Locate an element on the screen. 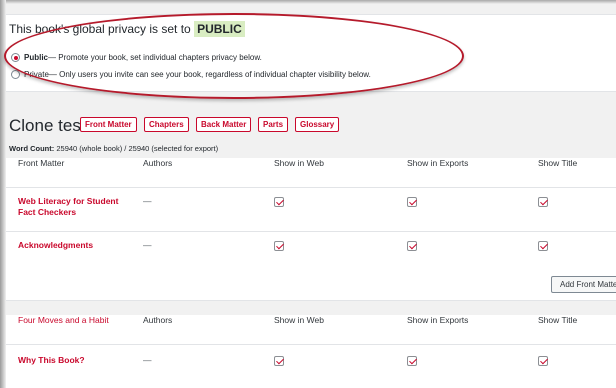 Image resolution: width=616 pixels, height=388 pixels. top-shadow is located at coordinates (308, 2).